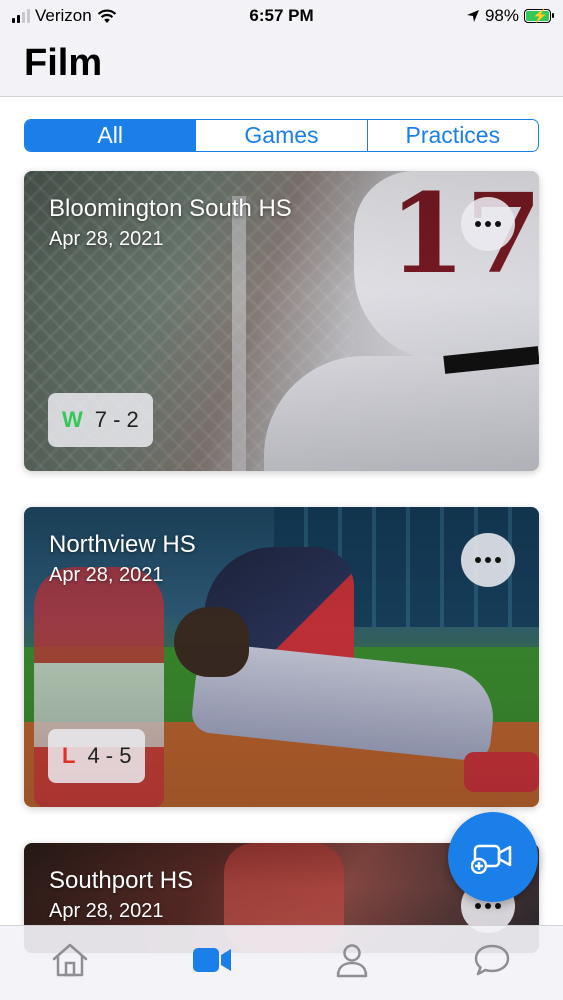 The width and height of the screenshot is (563, 1000). I want to click on video-camera-icon, so click(212, 960).